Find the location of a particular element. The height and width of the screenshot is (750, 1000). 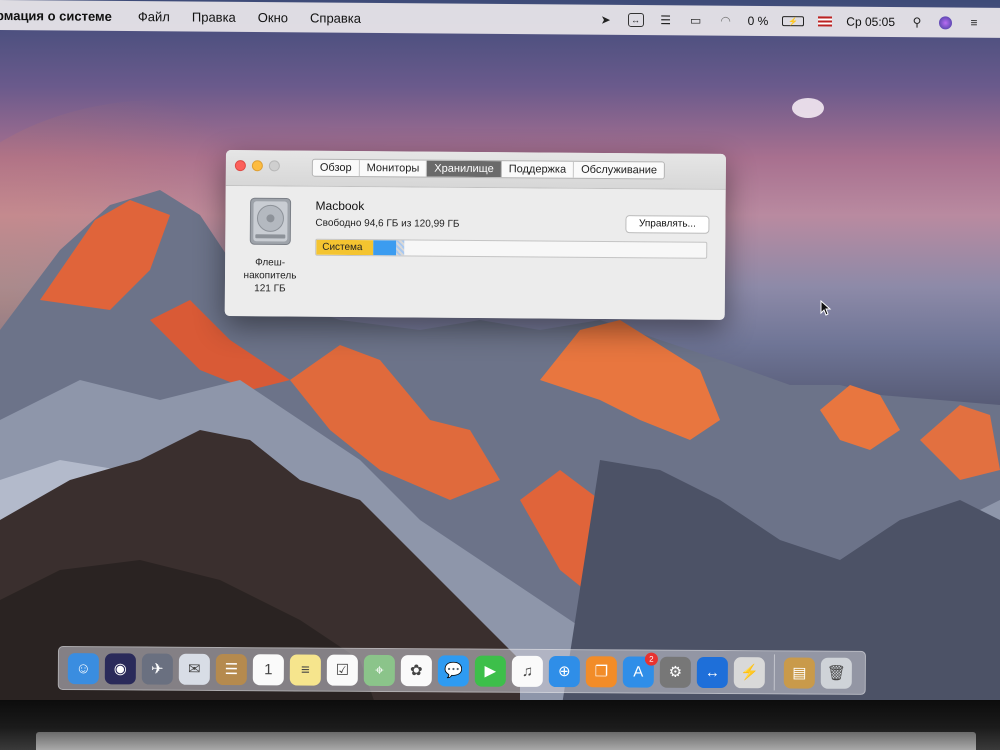

mouse-cursor-icon is located at coordinates (826, 308).